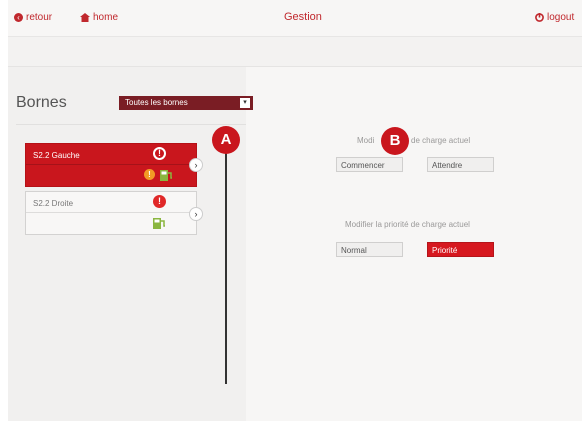  What do you see at coordinates (460, 249) in the screenshot?
I see `priority-button: Priorité` at bounding box center [460, 249].